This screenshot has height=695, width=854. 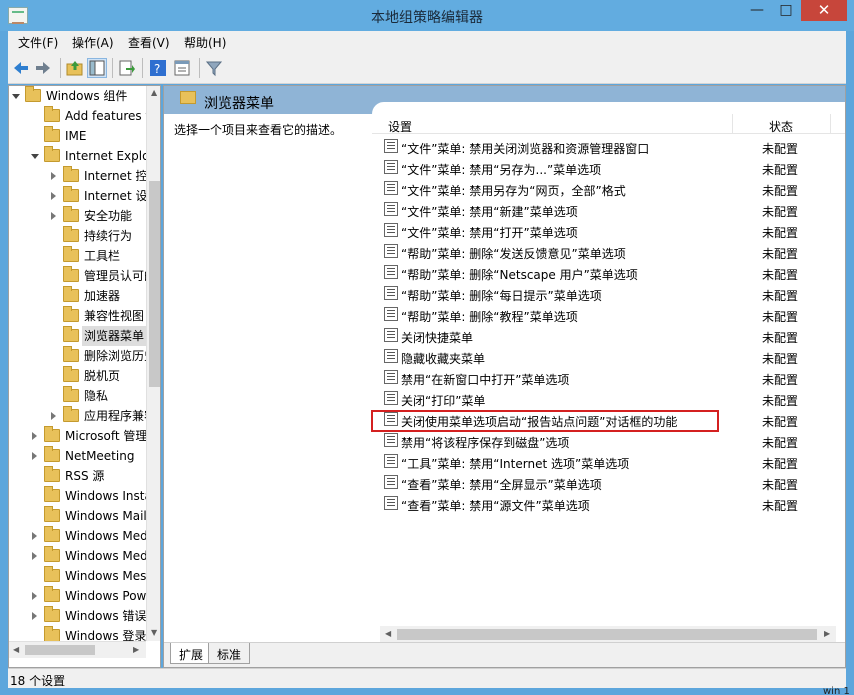 What do you see at coordinates (608, 335) in the screenshot?
I see `table-row: 关闭快捷菜单 未配置` at bounding box center [608, 335].